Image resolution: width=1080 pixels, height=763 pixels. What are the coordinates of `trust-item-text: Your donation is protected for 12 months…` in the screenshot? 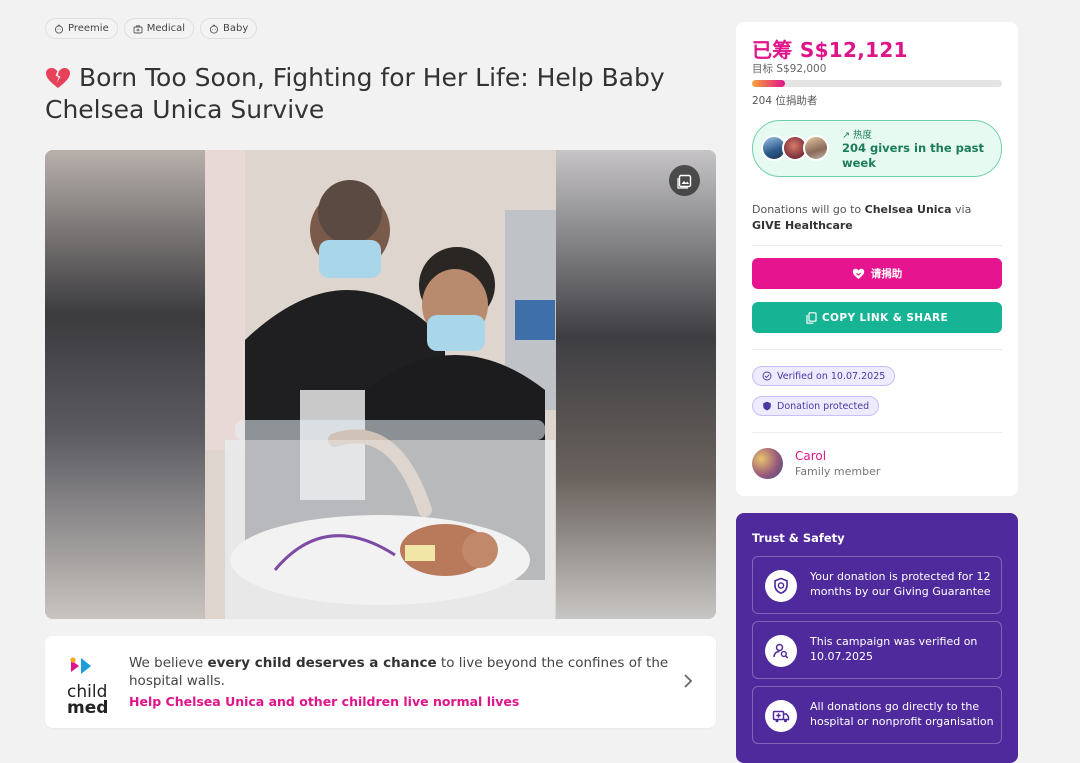 It's located at (900, 584).